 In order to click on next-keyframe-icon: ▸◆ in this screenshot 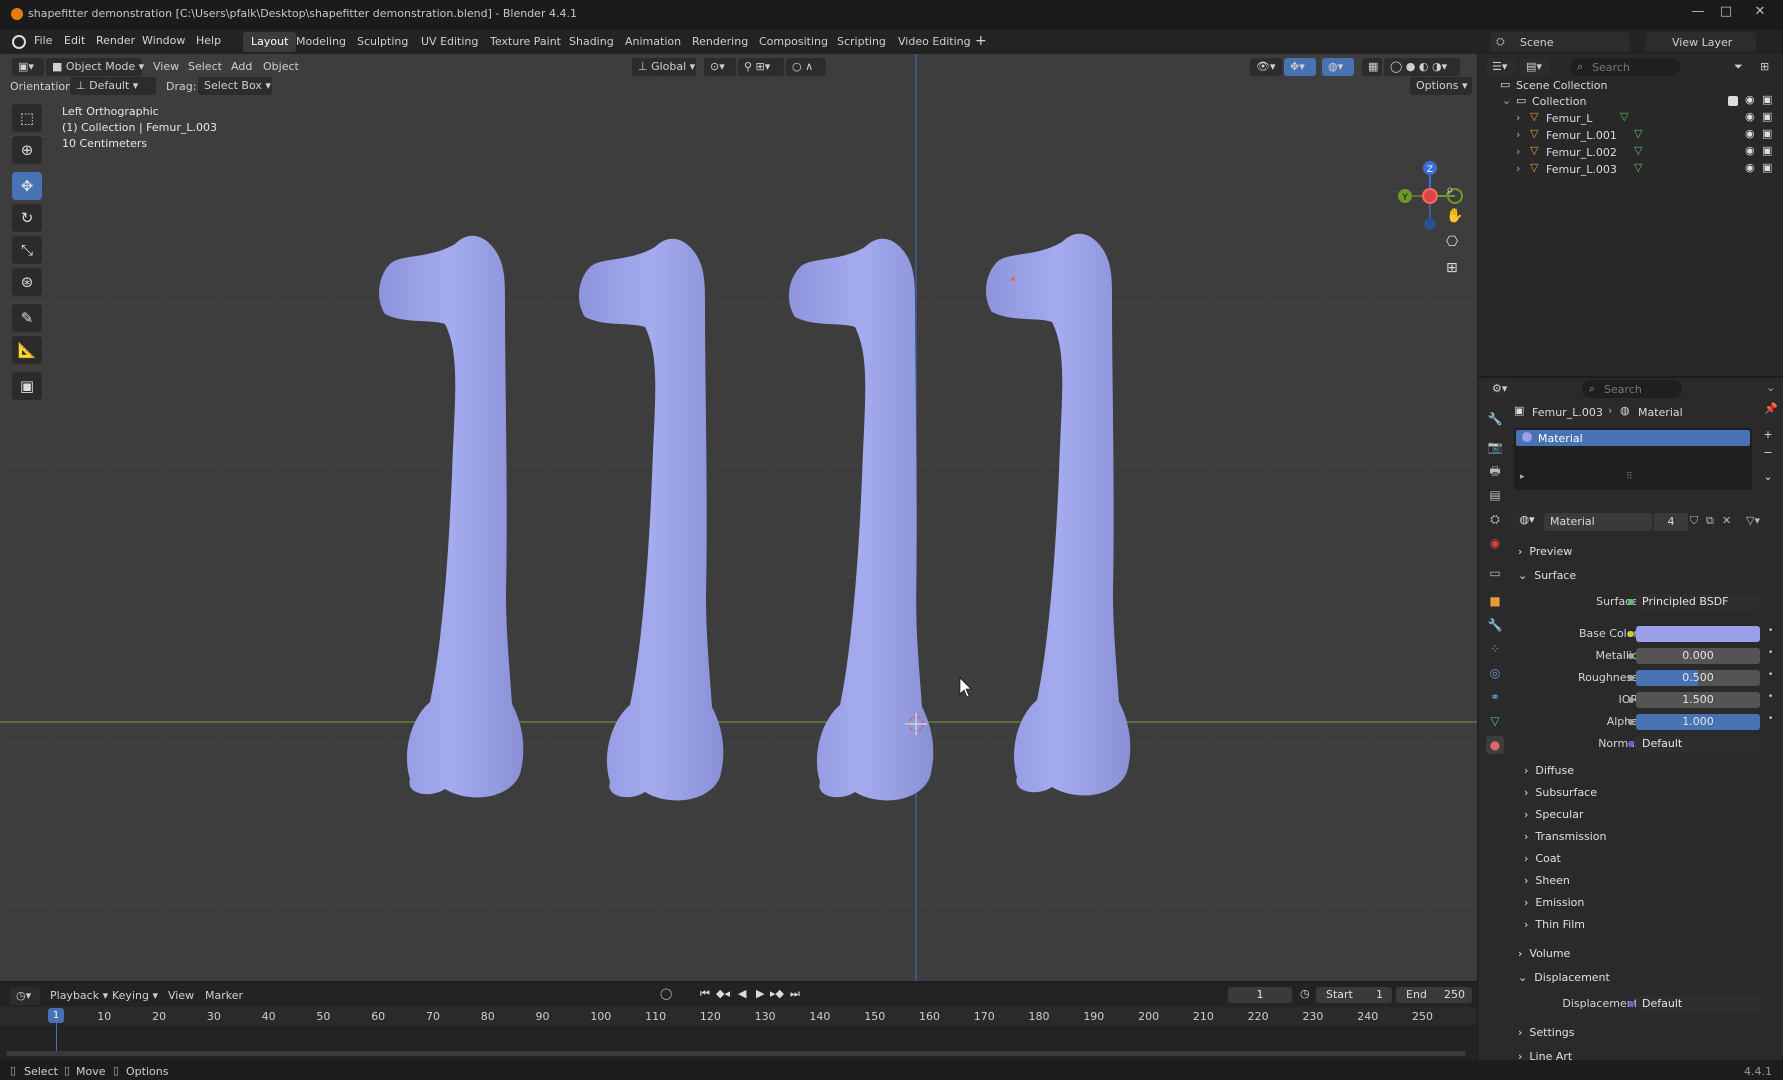, I will do `click(777, 993)`.